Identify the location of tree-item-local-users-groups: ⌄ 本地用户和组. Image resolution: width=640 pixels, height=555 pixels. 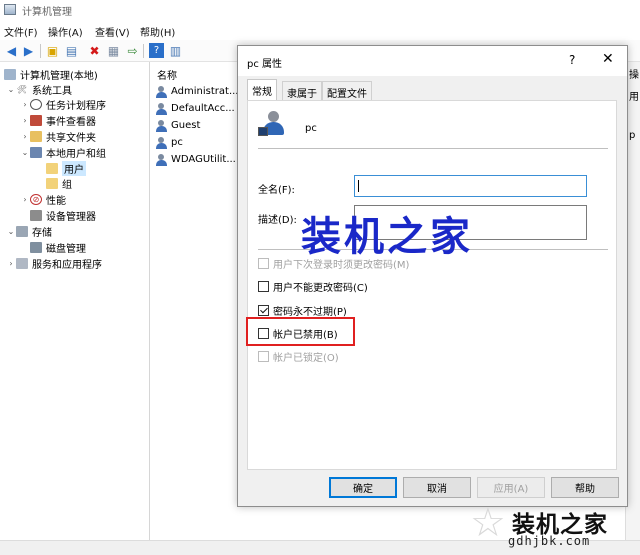
(63, 152).